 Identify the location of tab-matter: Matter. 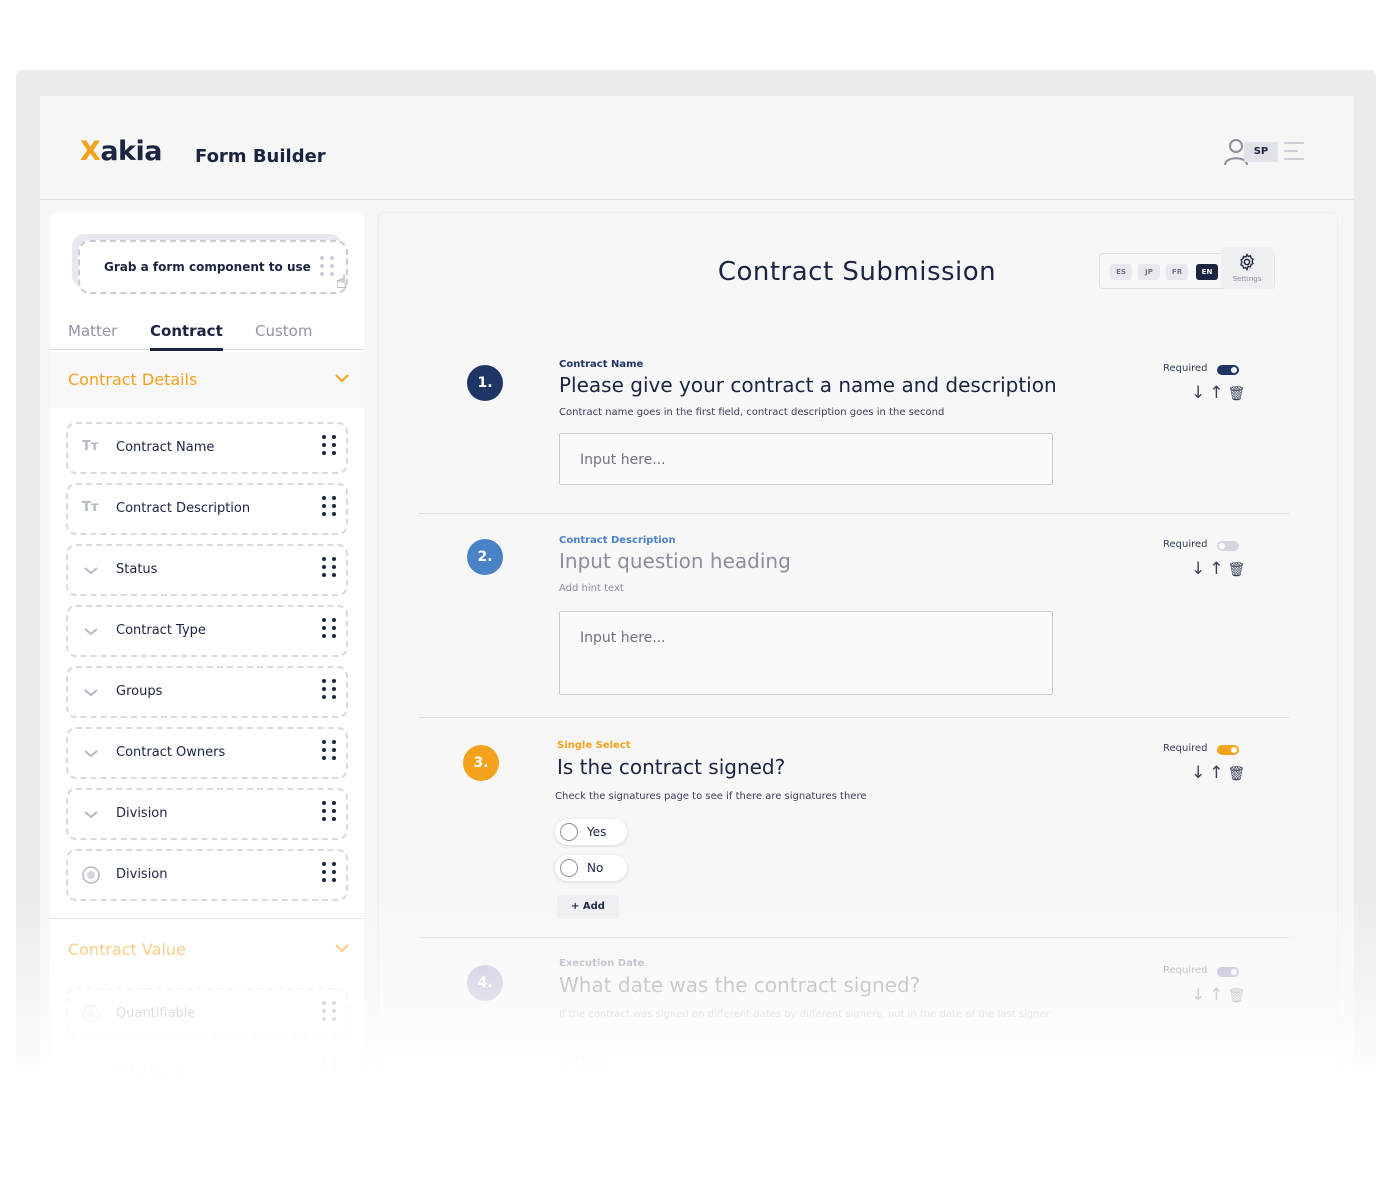
(92, 331).